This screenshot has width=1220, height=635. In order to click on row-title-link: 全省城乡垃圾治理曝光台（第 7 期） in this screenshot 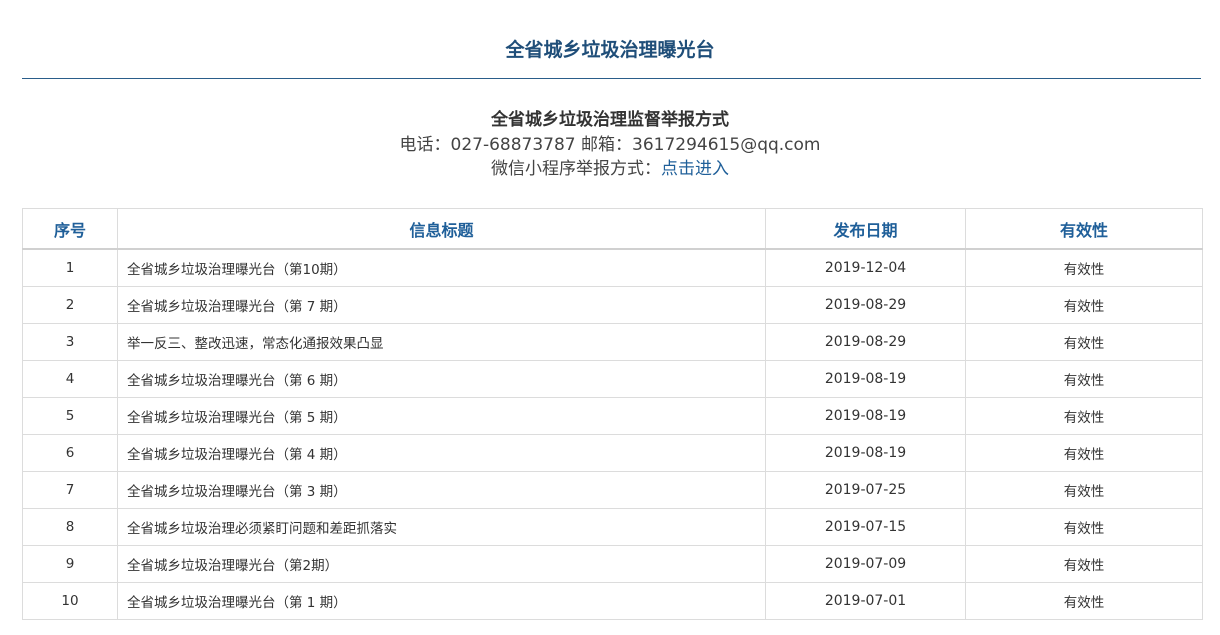, I will do `click(237, 307)`.